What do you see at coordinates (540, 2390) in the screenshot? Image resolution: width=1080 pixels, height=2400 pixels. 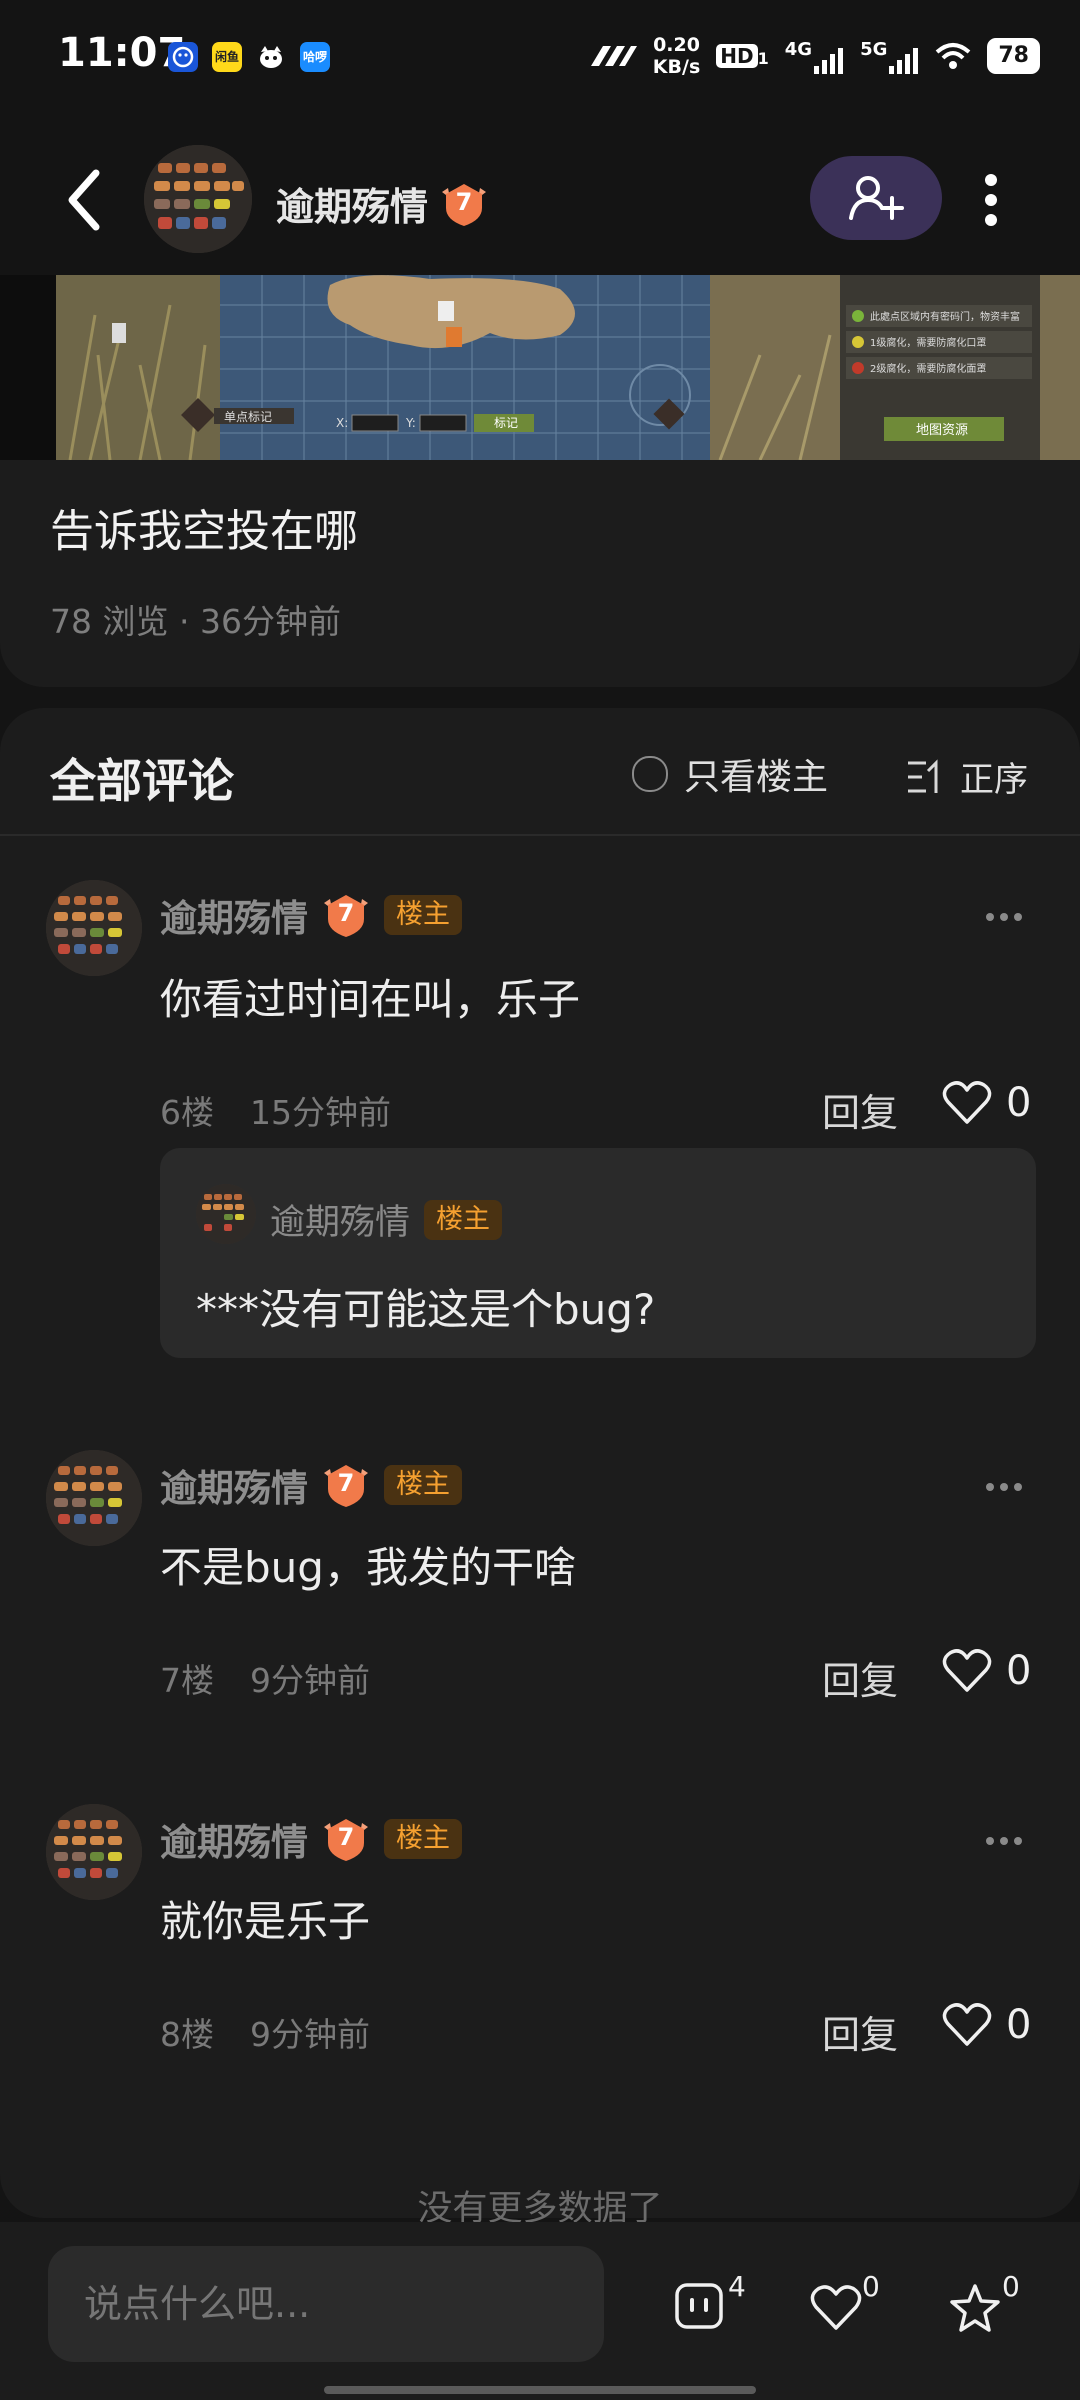 I see `home-indicator` at bounding box center [540, 2390].